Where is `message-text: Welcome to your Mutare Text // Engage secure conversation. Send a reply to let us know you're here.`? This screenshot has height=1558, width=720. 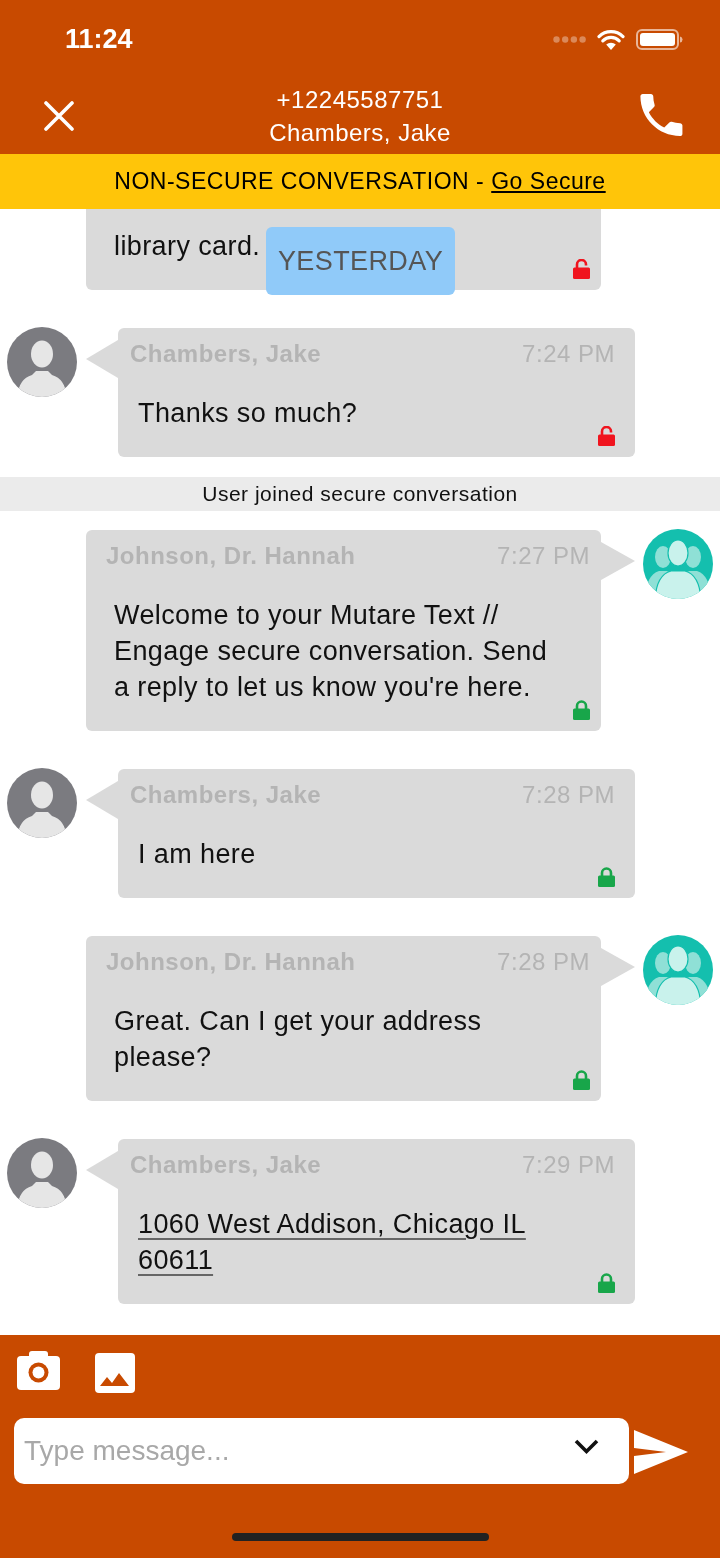
message-text: Welcome to your Mutare Text // Engage secure conversation. Send a reply to let us know you're here. is located at coordinates (331, 651).